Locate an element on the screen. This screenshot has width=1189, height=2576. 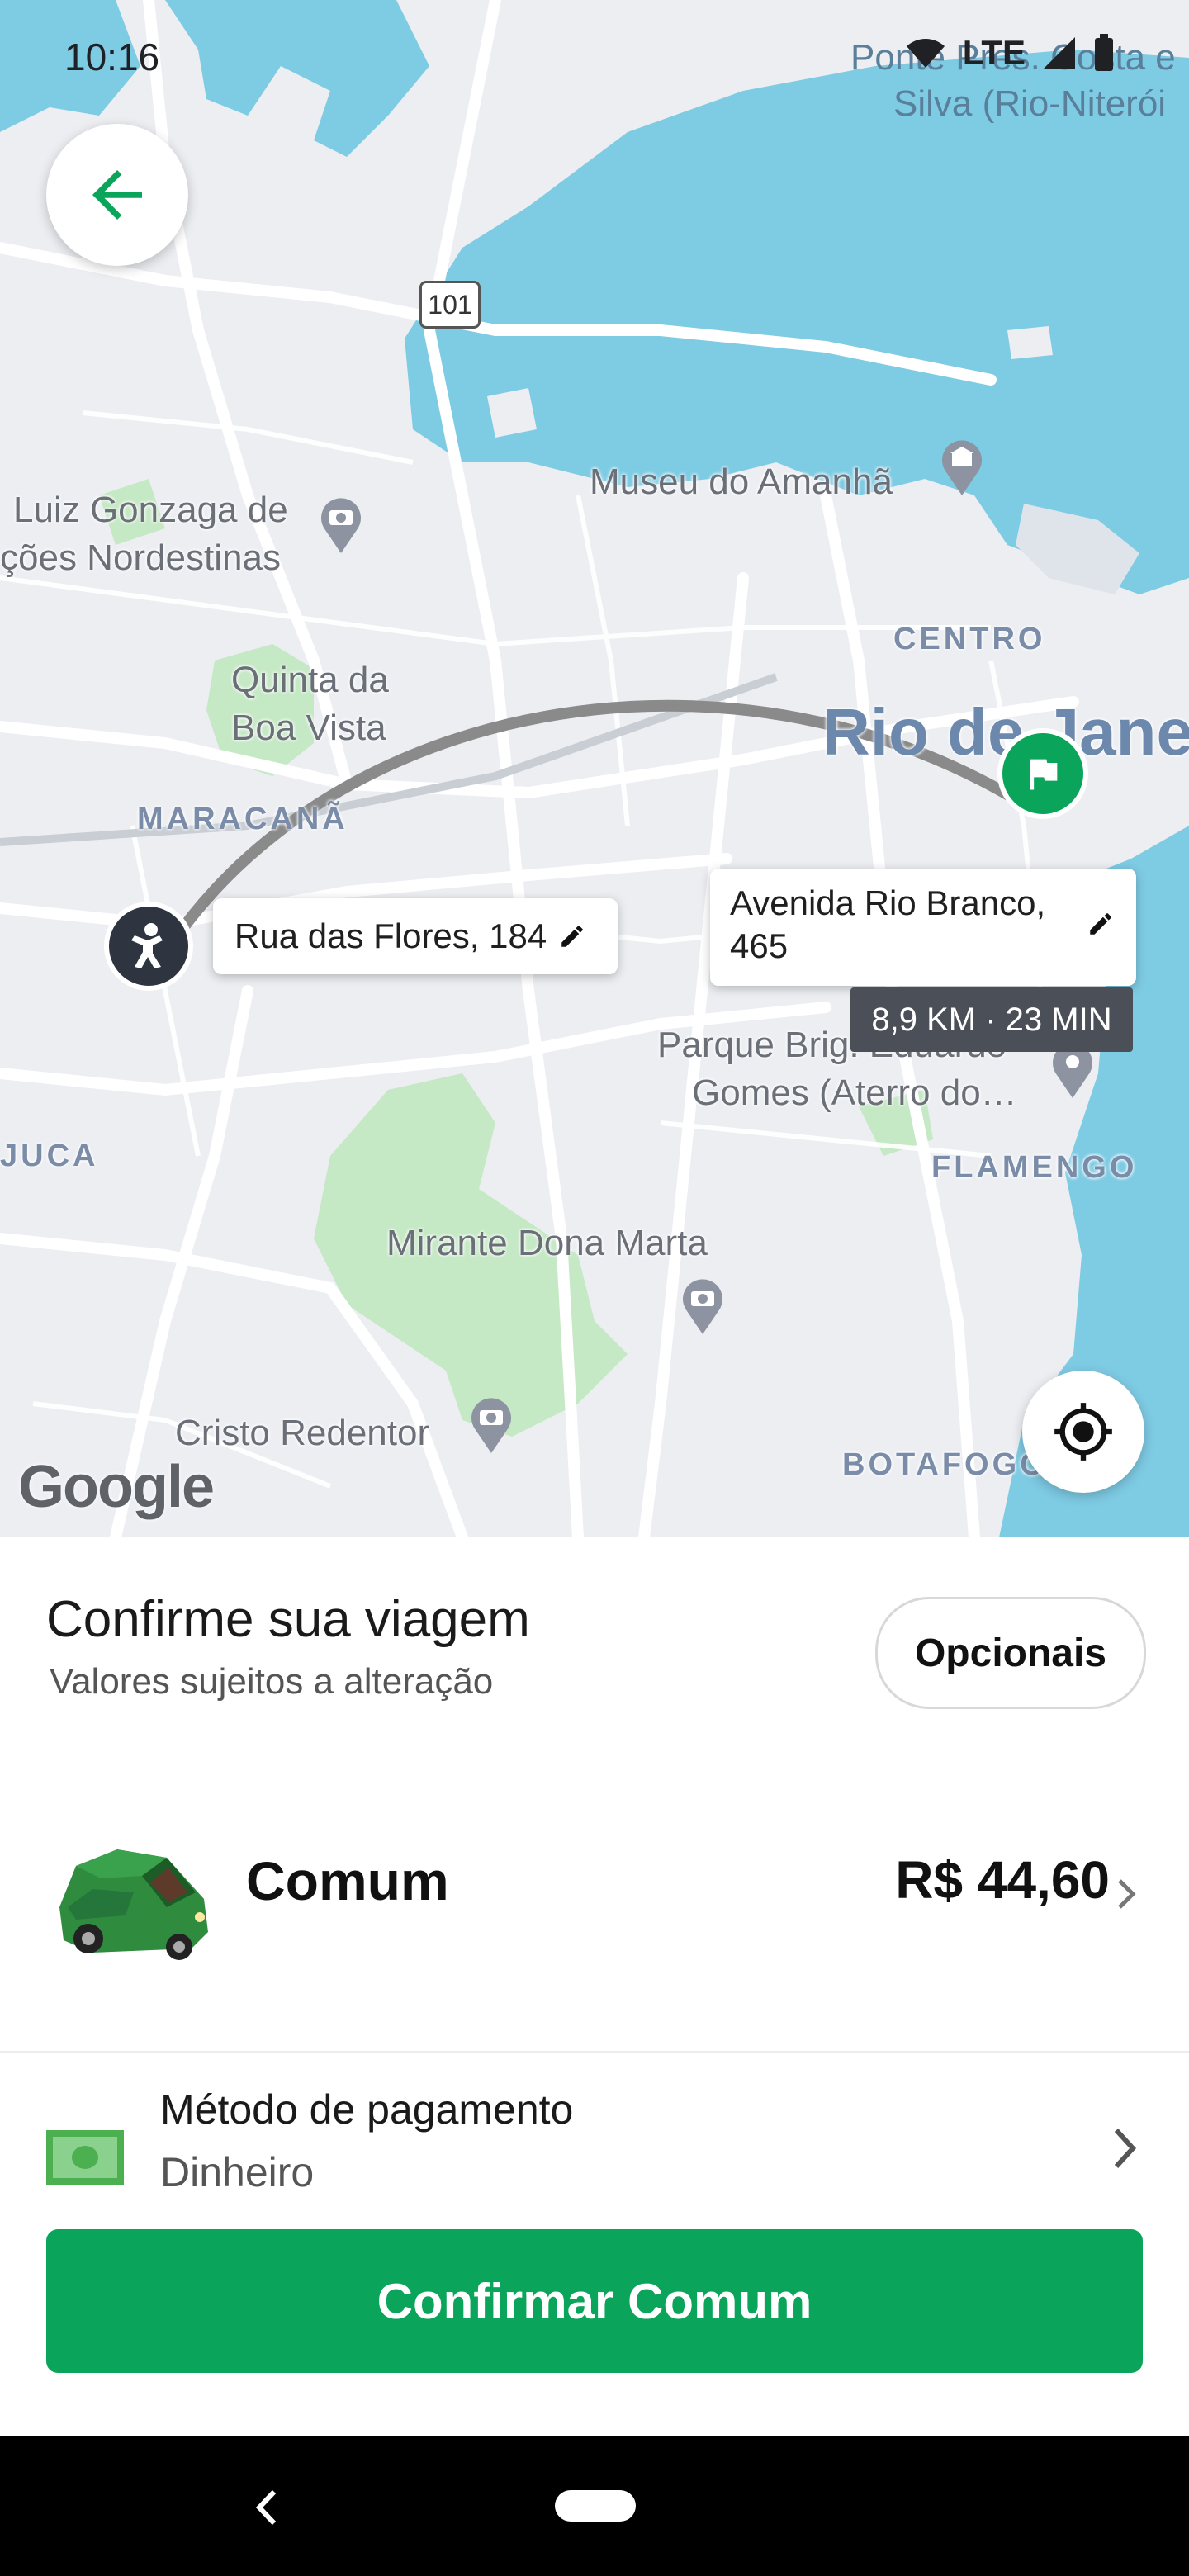
map-label-quinta-2: Boa Vista is located at coordinates (308, 728).